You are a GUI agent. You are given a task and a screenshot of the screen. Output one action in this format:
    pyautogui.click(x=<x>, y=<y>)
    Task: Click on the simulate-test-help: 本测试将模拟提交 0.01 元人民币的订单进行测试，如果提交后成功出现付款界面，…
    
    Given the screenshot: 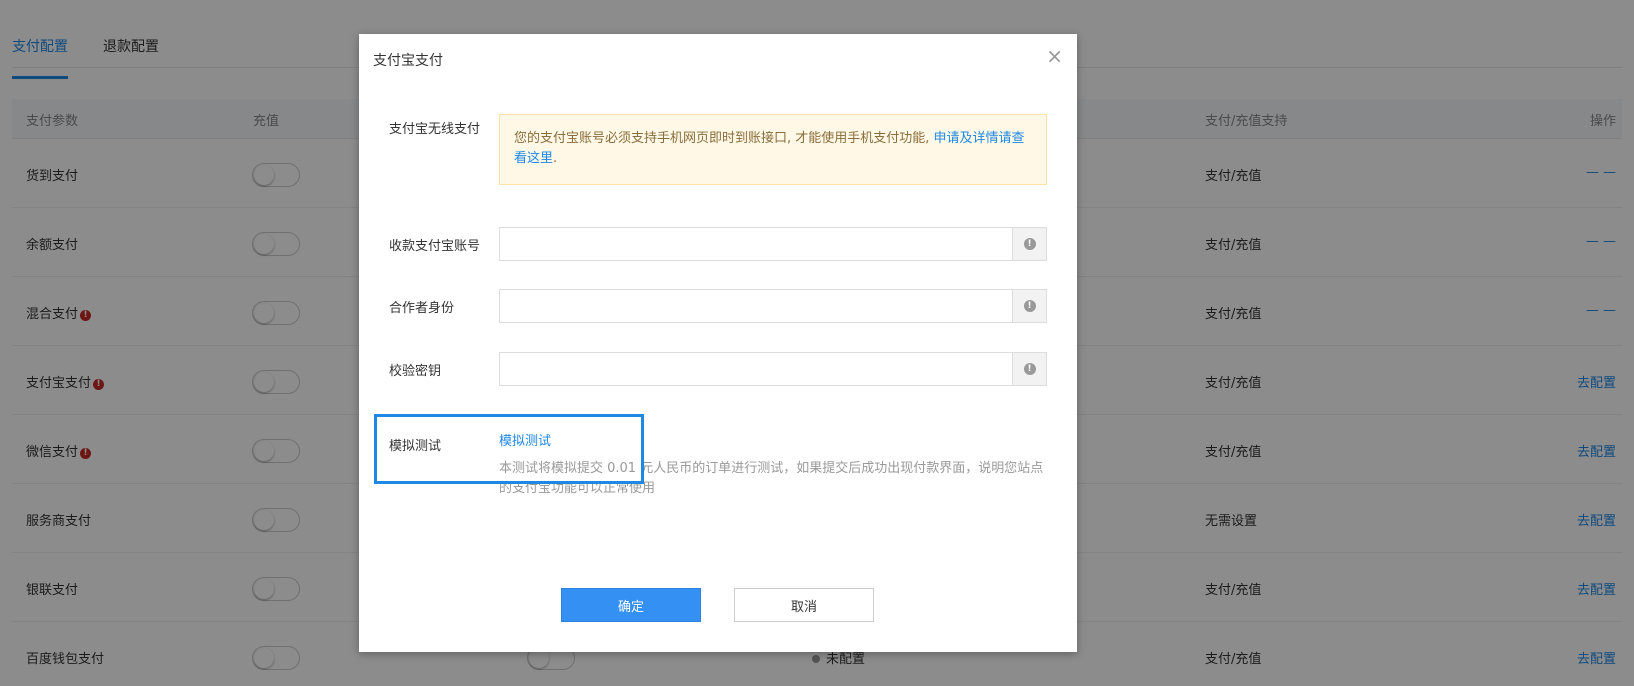 What is the action you would take?
    pyautogui.click(x=771, y=478)
    